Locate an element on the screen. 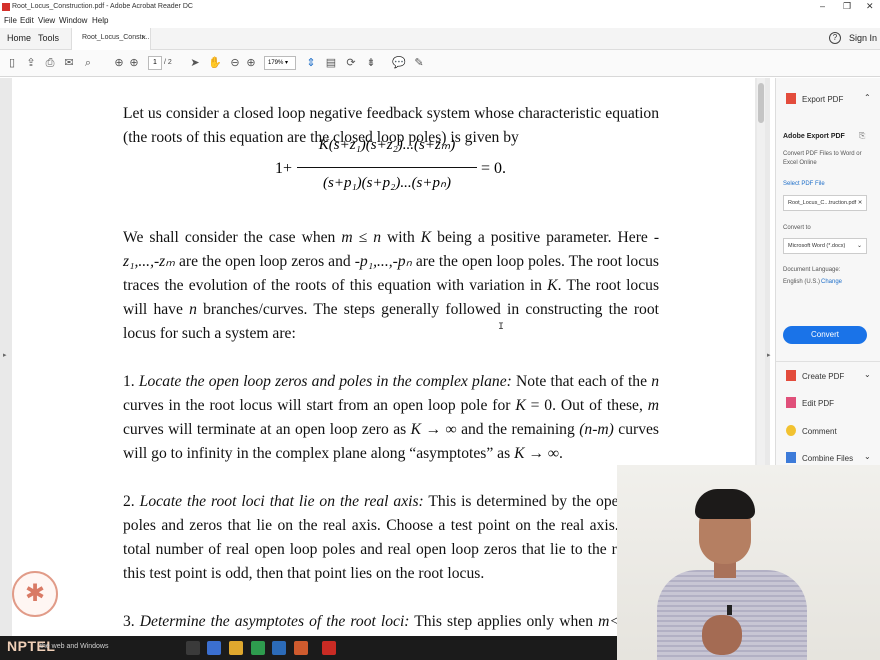  select-icon: ➤ is located at coordinates (195, 63).